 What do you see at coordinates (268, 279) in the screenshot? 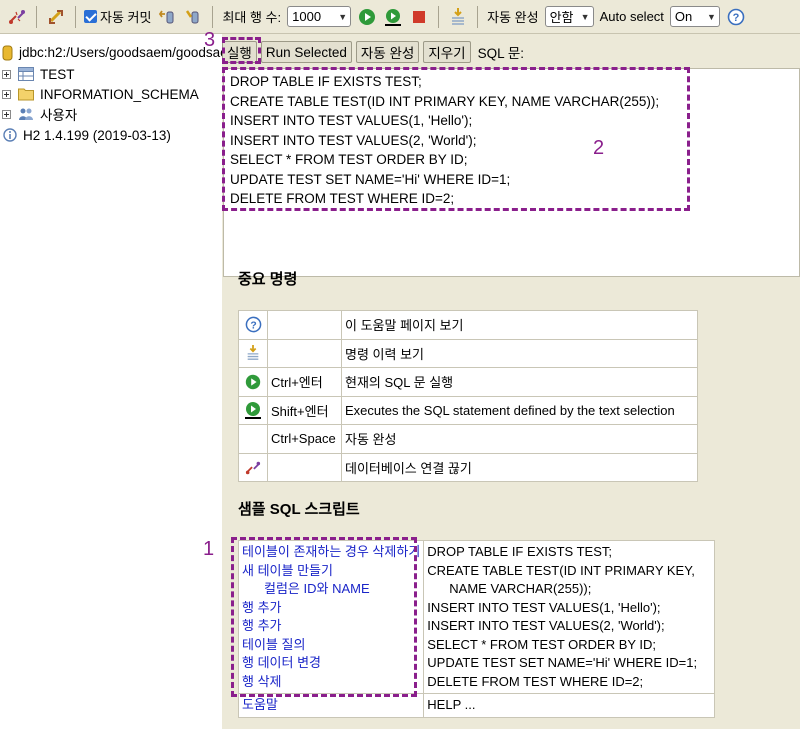
I see `important-commands-title: 중요 명령` at bounding box center [268, 279].